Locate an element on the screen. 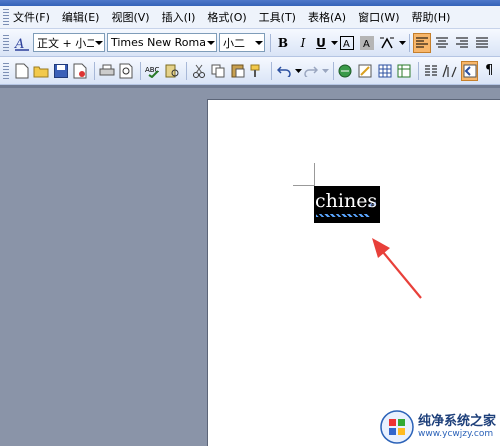 Image resolution: width=500 pixels, height=446 pixels. paste-icon is located at coordinates (238, 71).